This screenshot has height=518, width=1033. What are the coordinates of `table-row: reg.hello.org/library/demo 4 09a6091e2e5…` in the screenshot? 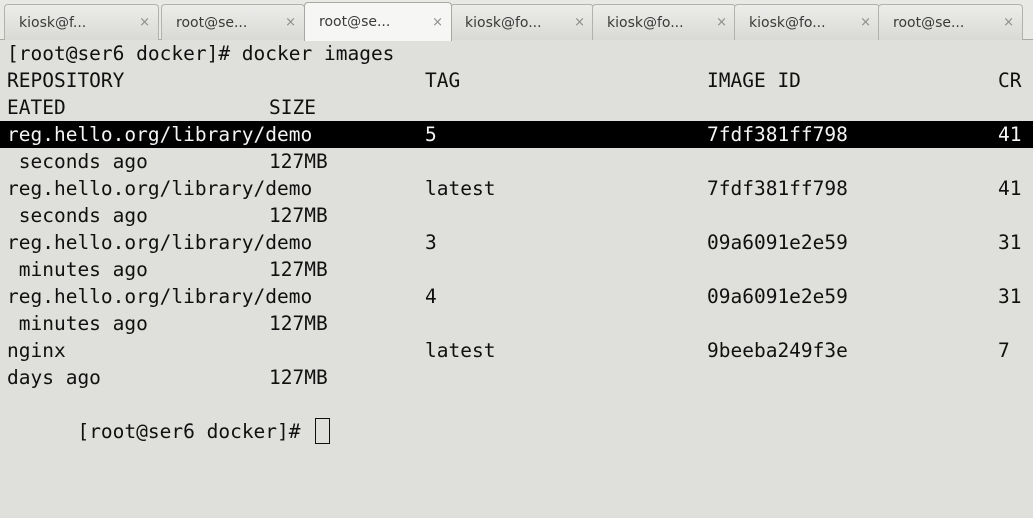 It's located at (520, 296).